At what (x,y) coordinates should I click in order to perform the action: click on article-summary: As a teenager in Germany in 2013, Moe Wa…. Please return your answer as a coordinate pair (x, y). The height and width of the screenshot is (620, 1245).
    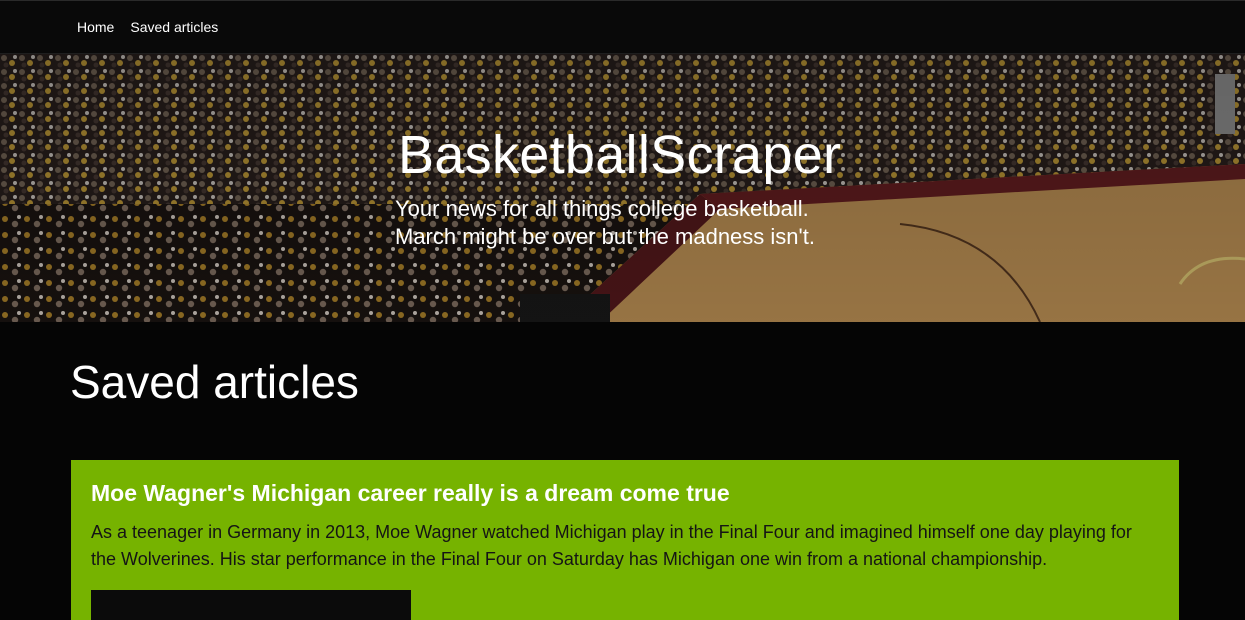
    Looking at the image, I should click on (611, 545).